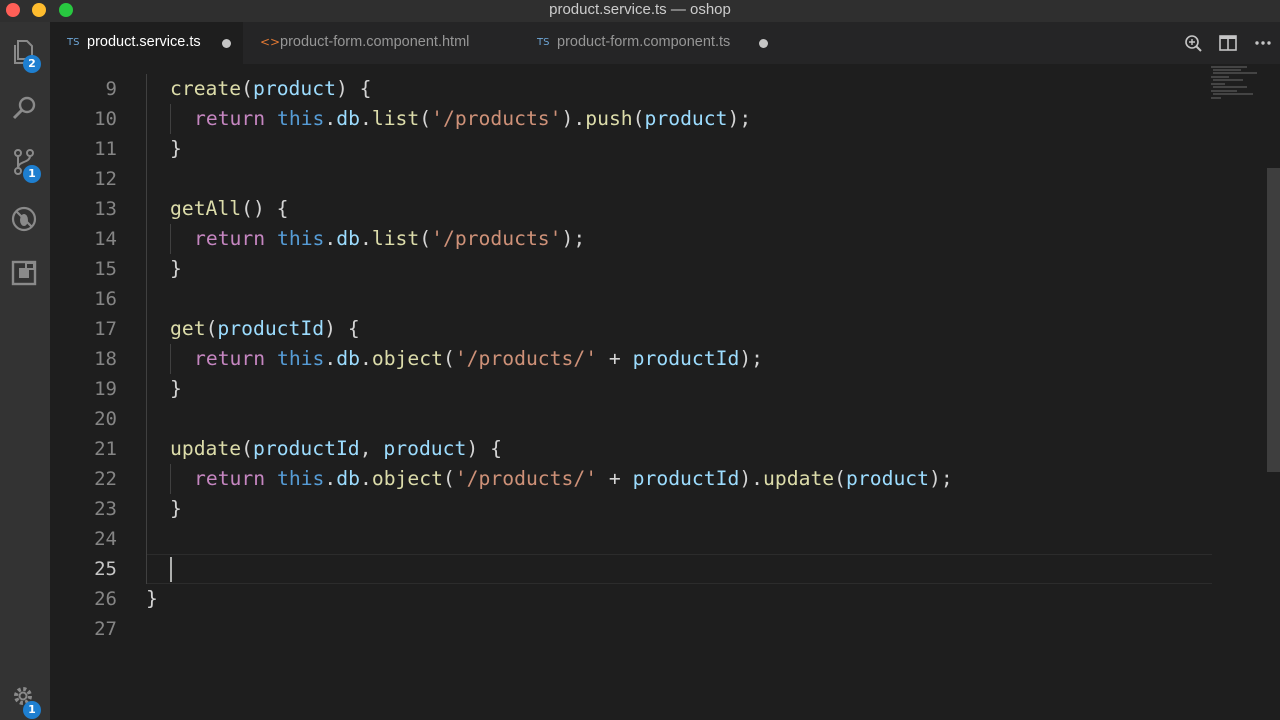 This screenshot has height=720, width=1280. What do you see at coordinates (375, 42) in the screenshot?
I see `tab-label: product-form.component.html` at bounding box center [375, 42].